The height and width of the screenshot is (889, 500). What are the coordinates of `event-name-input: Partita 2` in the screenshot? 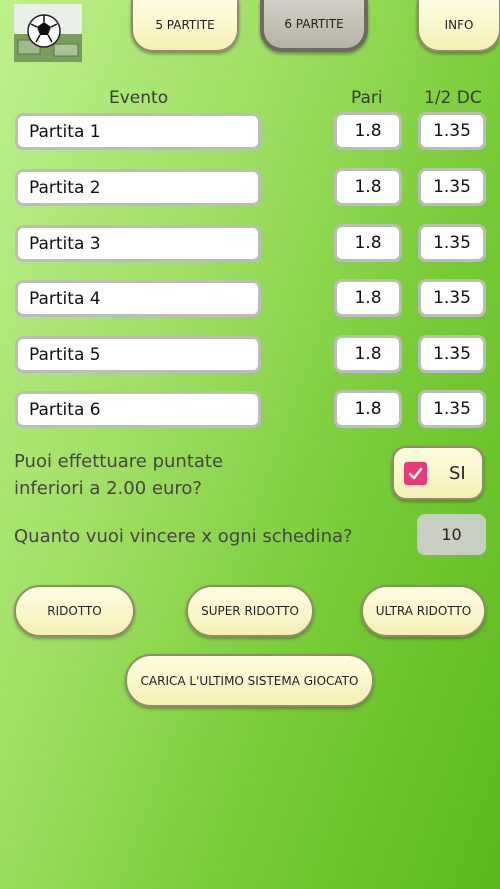 It's located at (138, 187).